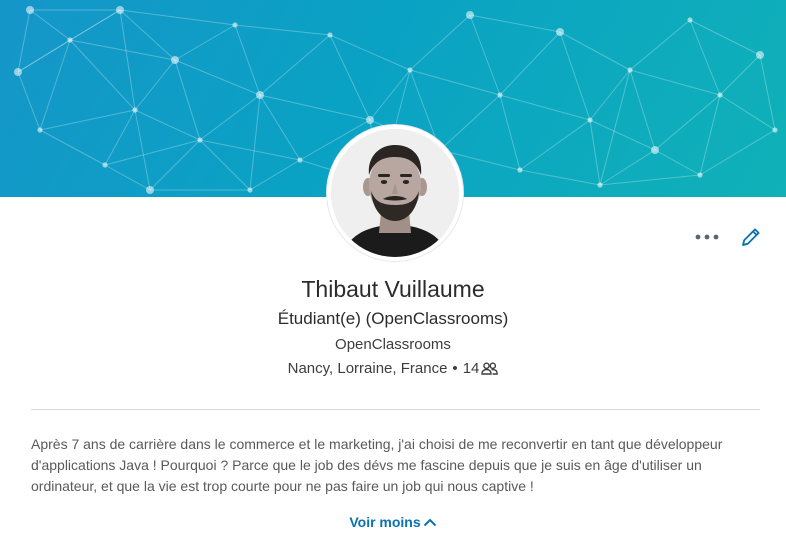 This screenshot has width=786, height=556. I want to click on profile-photo, so click(395, 193).